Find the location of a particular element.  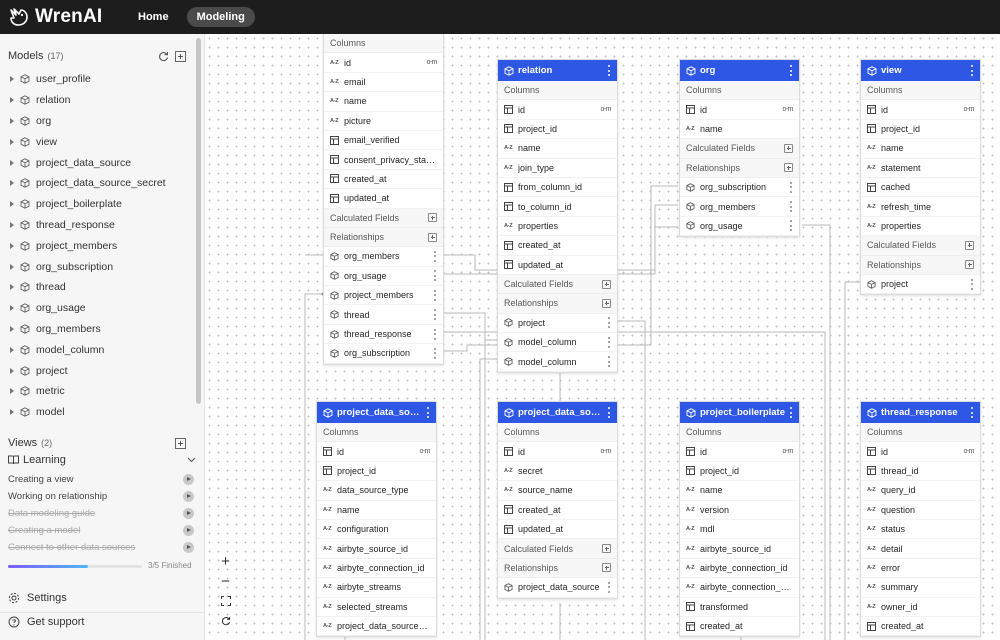

sidebar-model-project-boilerplate: project_boilerplate is located at coordinates (100, 204).